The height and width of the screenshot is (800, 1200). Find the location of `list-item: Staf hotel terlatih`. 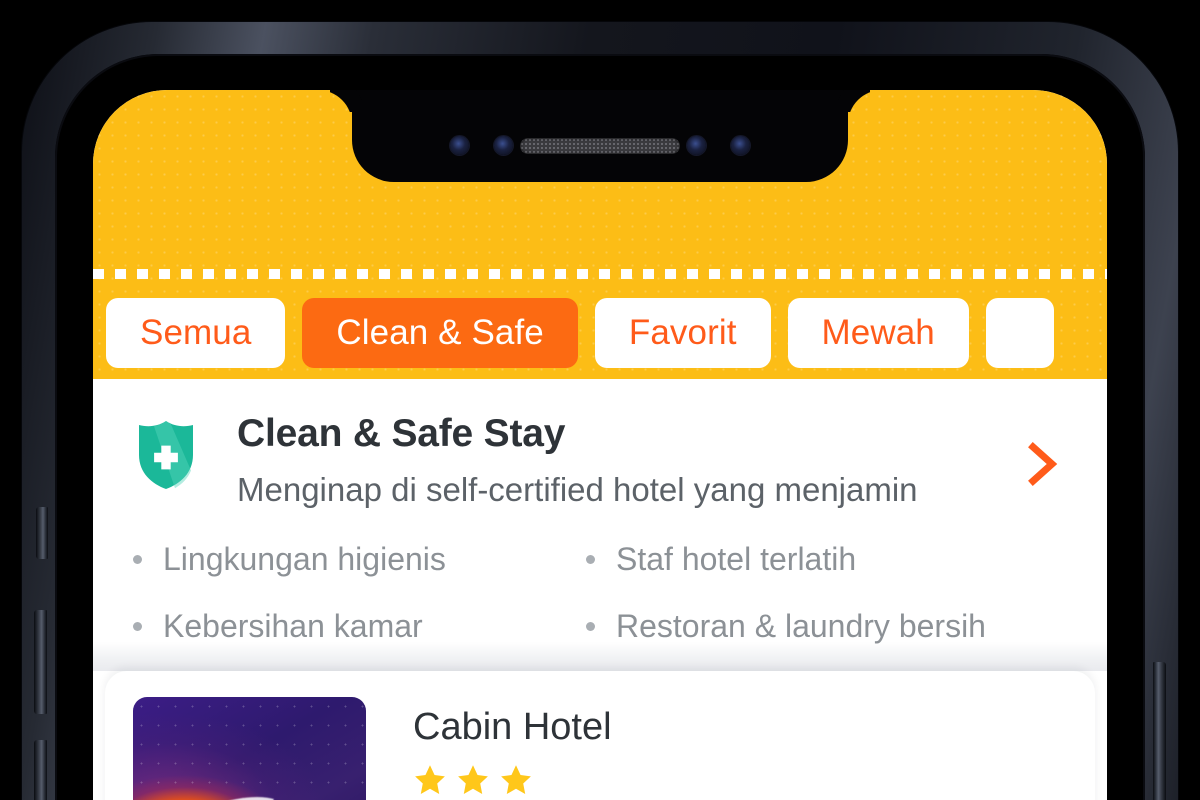

list-item: Staf hotel terlatih is located at coordinates (846, 559).